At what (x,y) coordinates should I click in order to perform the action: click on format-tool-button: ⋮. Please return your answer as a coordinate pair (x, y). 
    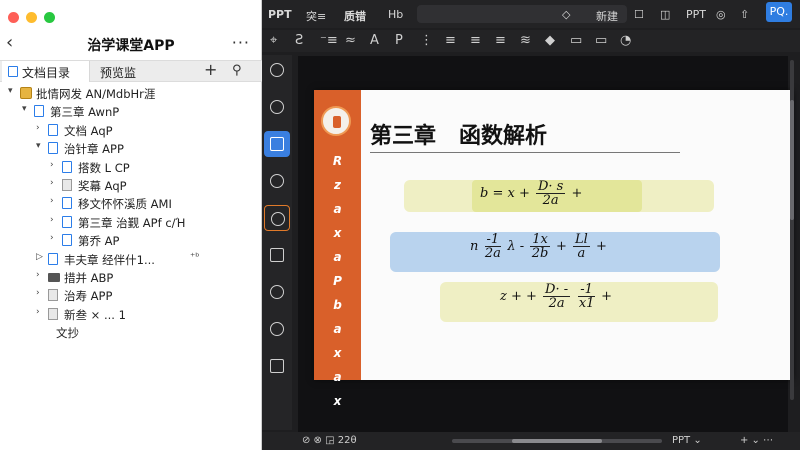
    Looking at the image, I should click on (426, 40).